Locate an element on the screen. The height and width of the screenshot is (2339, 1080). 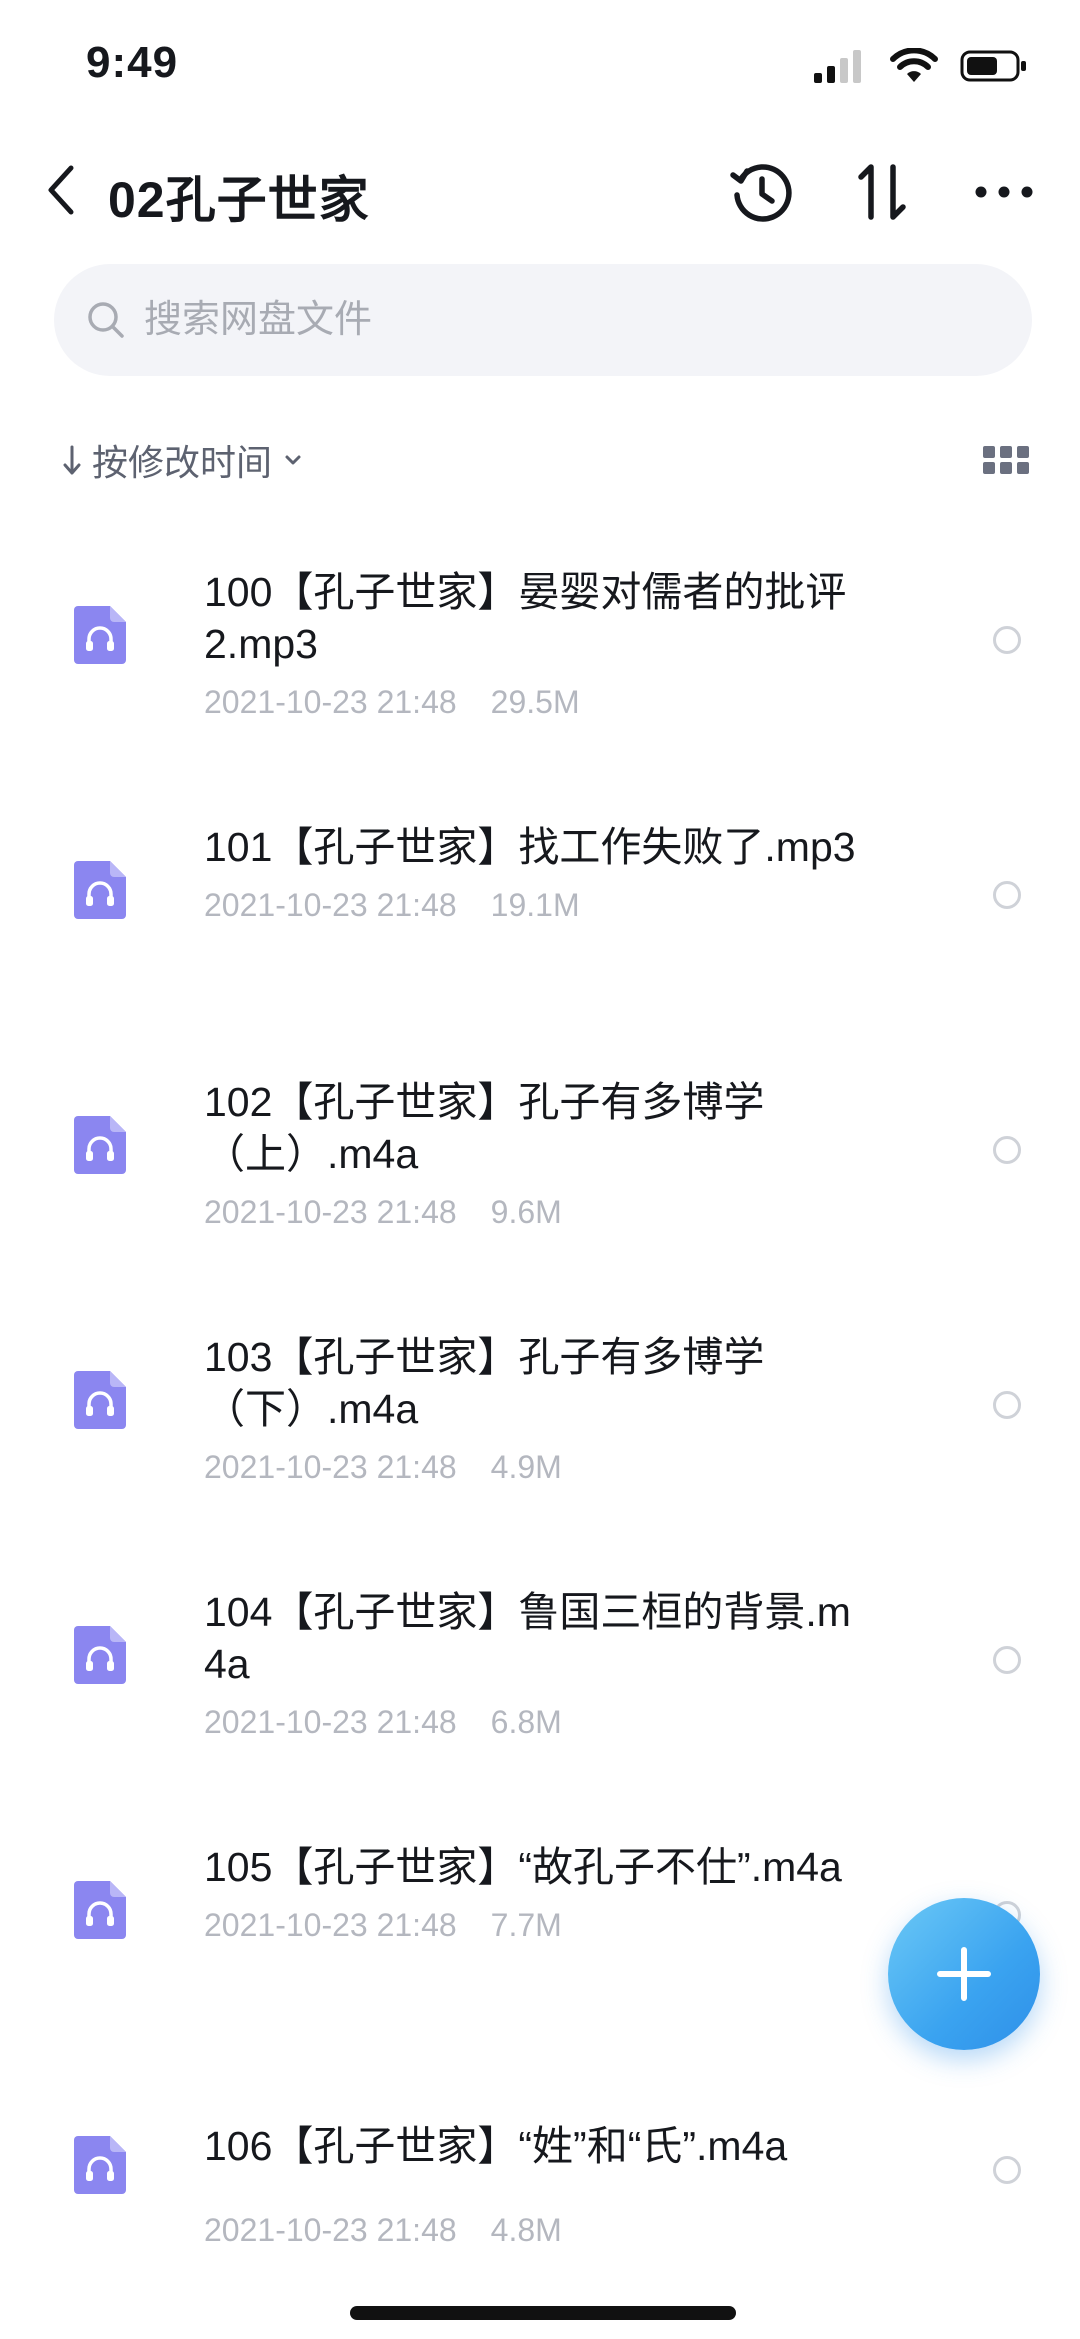
more-icon is located at coordinates (1004, 192).